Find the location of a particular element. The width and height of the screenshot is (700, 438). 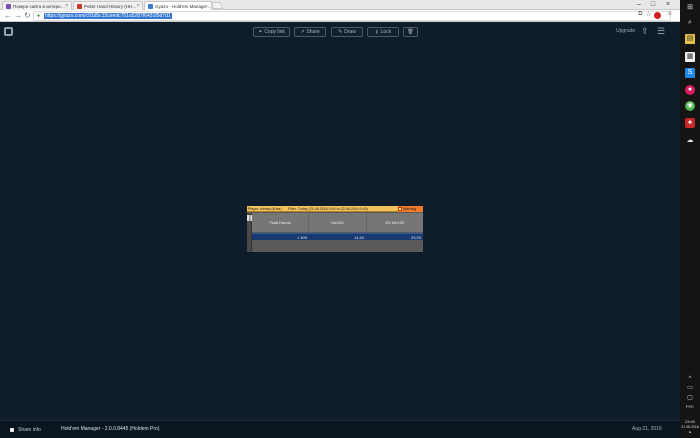

reload-icon: ↻ is located at coordinates (27, 16).